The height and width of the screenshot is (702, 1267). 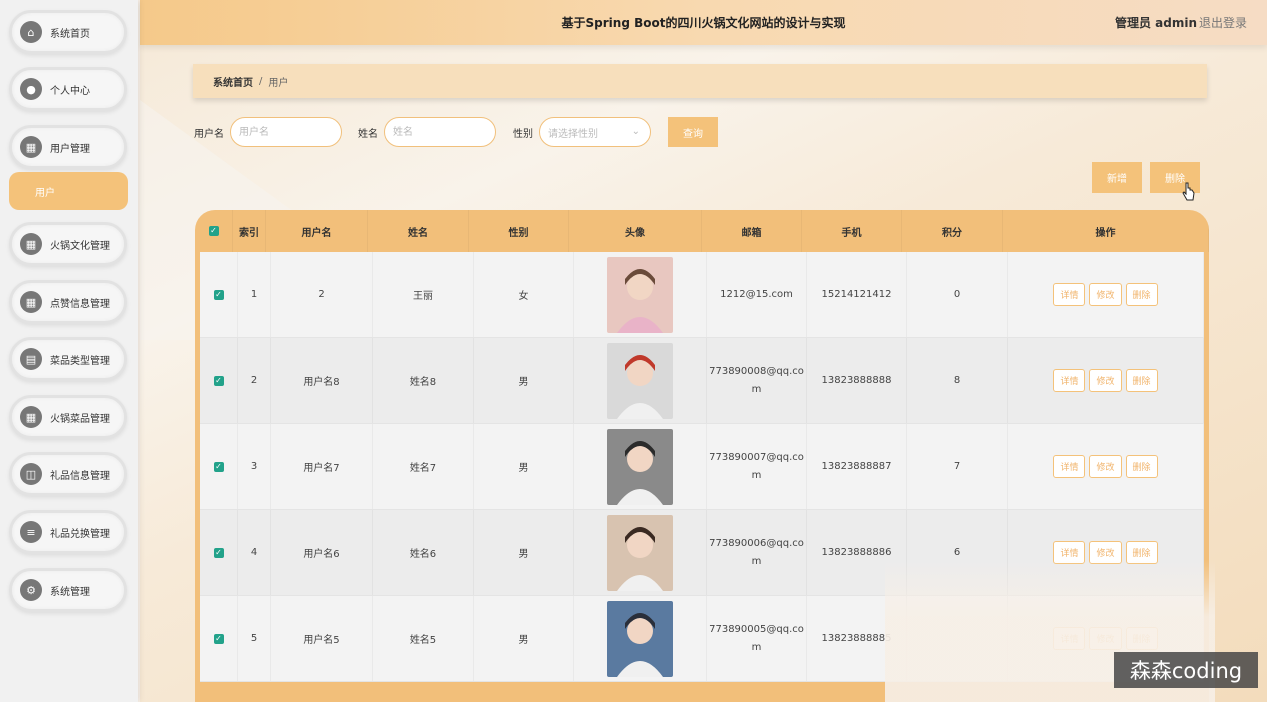 What do you see at coordinates (757, 294) in the screenshot?
I see `table-cell: 1212@15.com` at bounding box center [757, 294].